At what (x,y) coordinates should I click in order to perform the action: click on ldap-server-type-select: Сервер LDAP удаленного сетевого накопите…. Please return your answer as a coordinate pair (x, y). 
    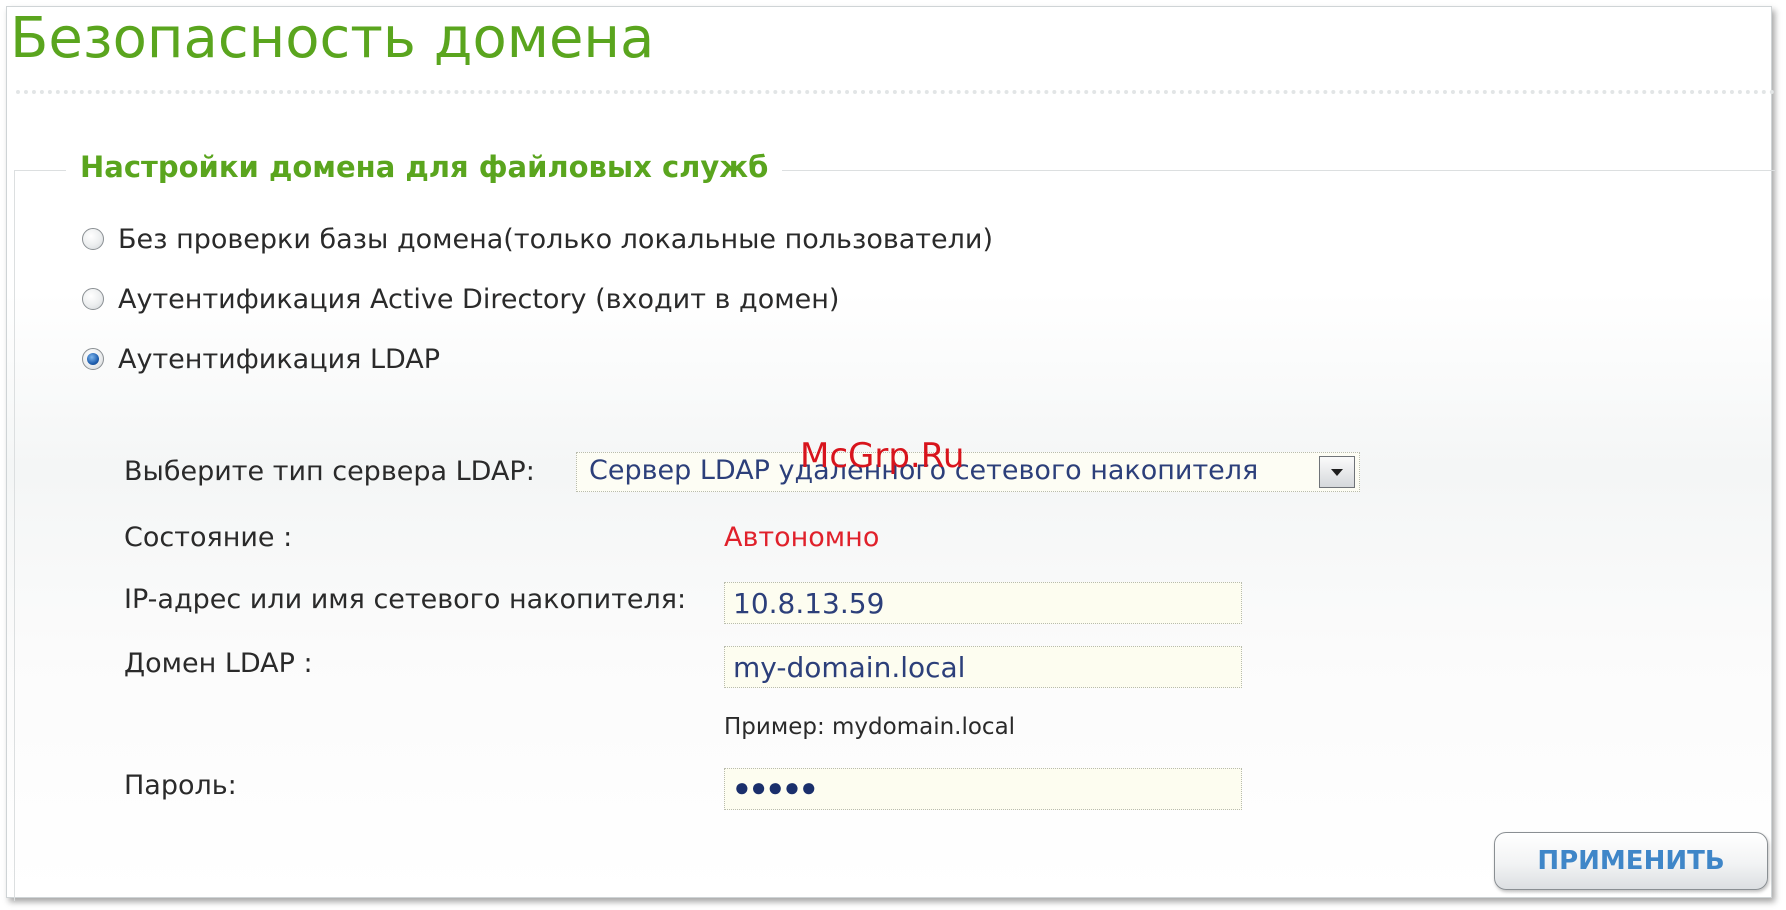
    Looking at the image, I should click on (968, 472).